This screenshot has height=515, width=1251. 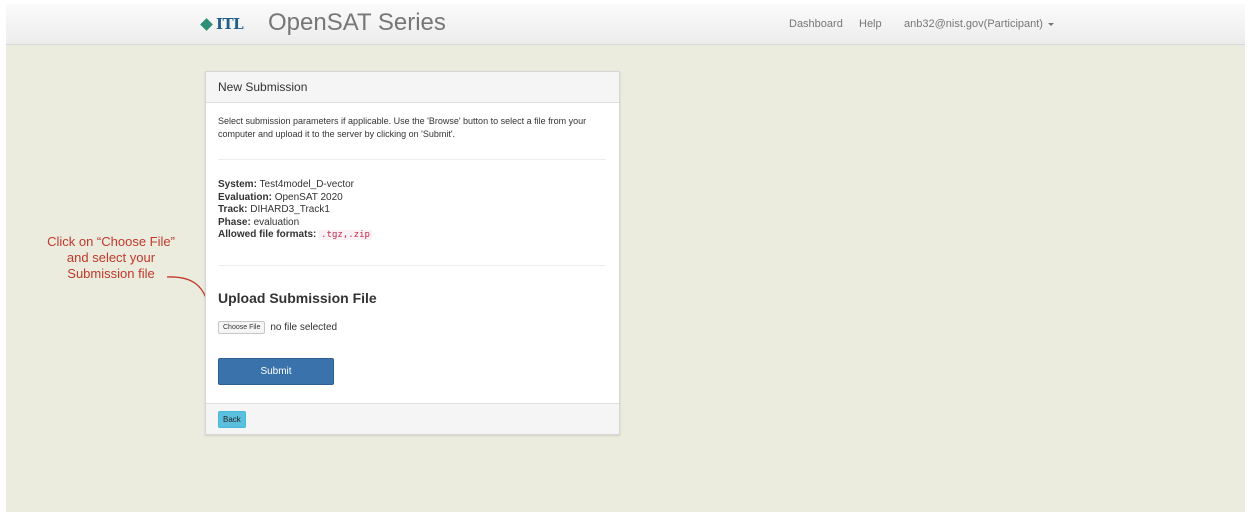 I want to click on upload-title: Upload Submission File, so click(x=297, y=298).